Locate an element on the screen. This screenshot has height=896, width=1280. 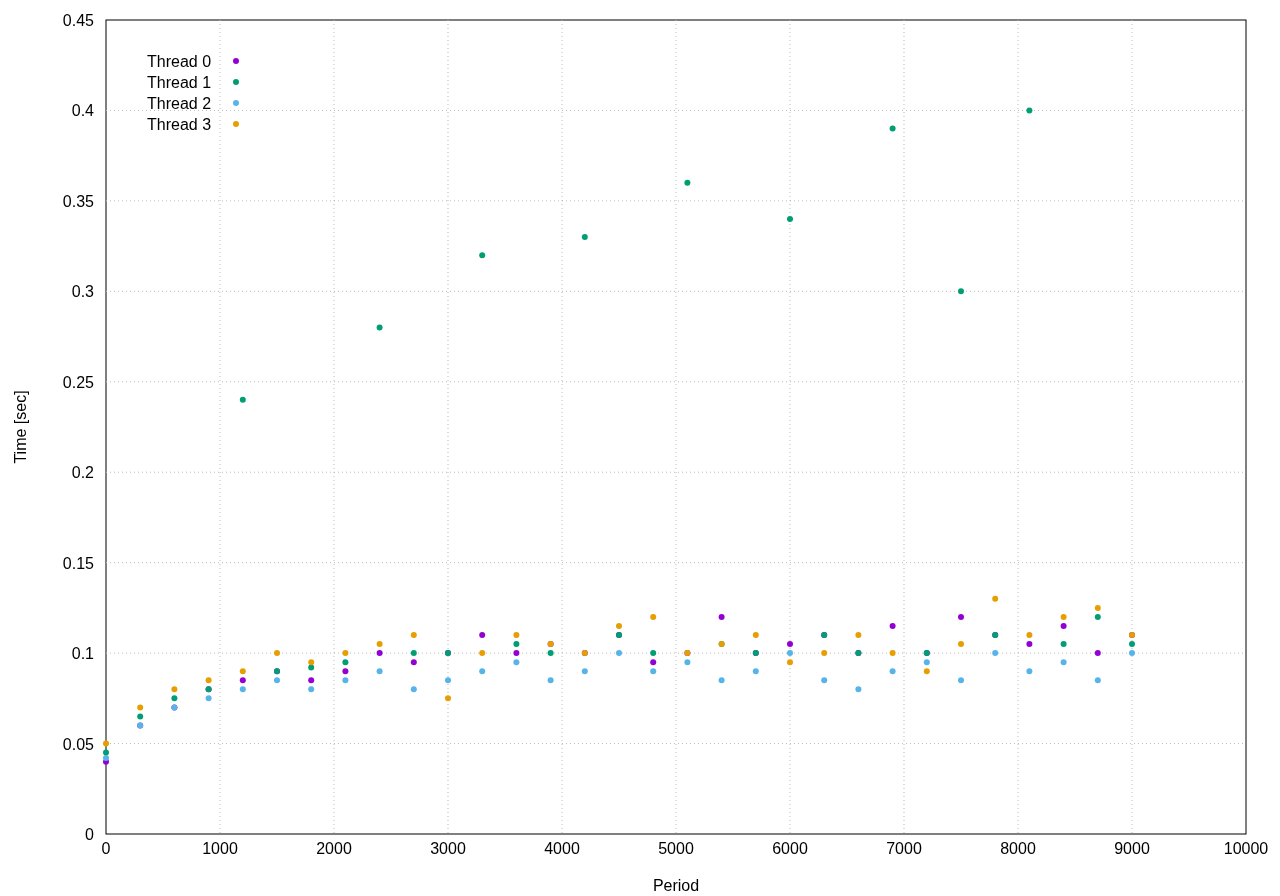
y-tick-label: 0.05 is located at coordinates (78, 744).